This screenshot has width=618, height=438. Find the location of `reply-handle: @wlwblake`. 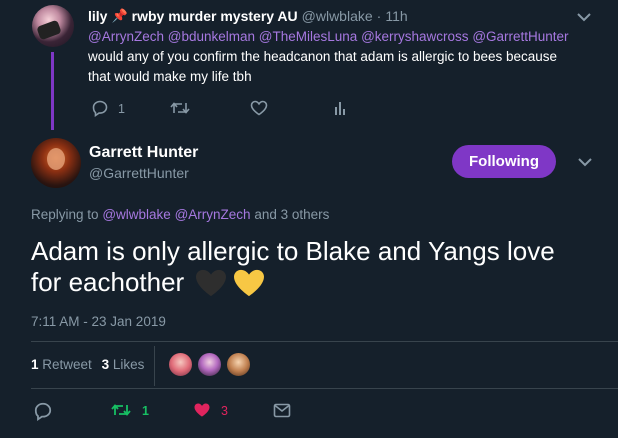

reply-handle: @wlwblake is located at coordinates (337, 16).